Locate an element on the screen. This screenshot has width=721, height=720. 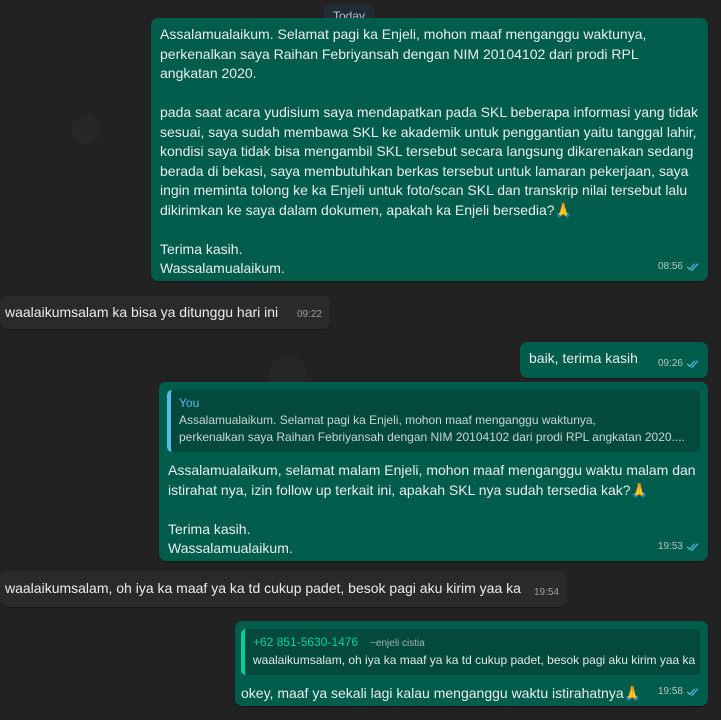
message-meta: 08:56 is located at coordinates (679, 267).